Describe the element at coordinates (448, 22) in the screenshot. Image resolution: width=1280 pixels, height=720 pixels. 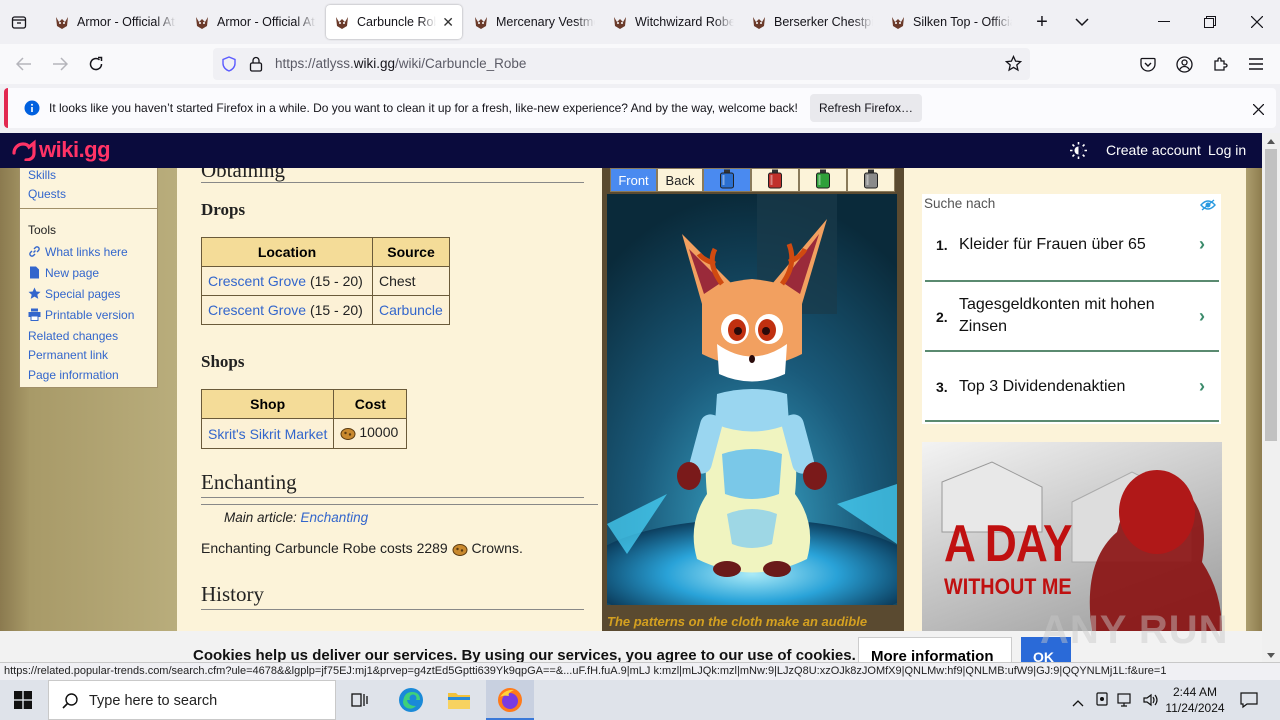
I see `close-tab-icon: ✕` at that location.